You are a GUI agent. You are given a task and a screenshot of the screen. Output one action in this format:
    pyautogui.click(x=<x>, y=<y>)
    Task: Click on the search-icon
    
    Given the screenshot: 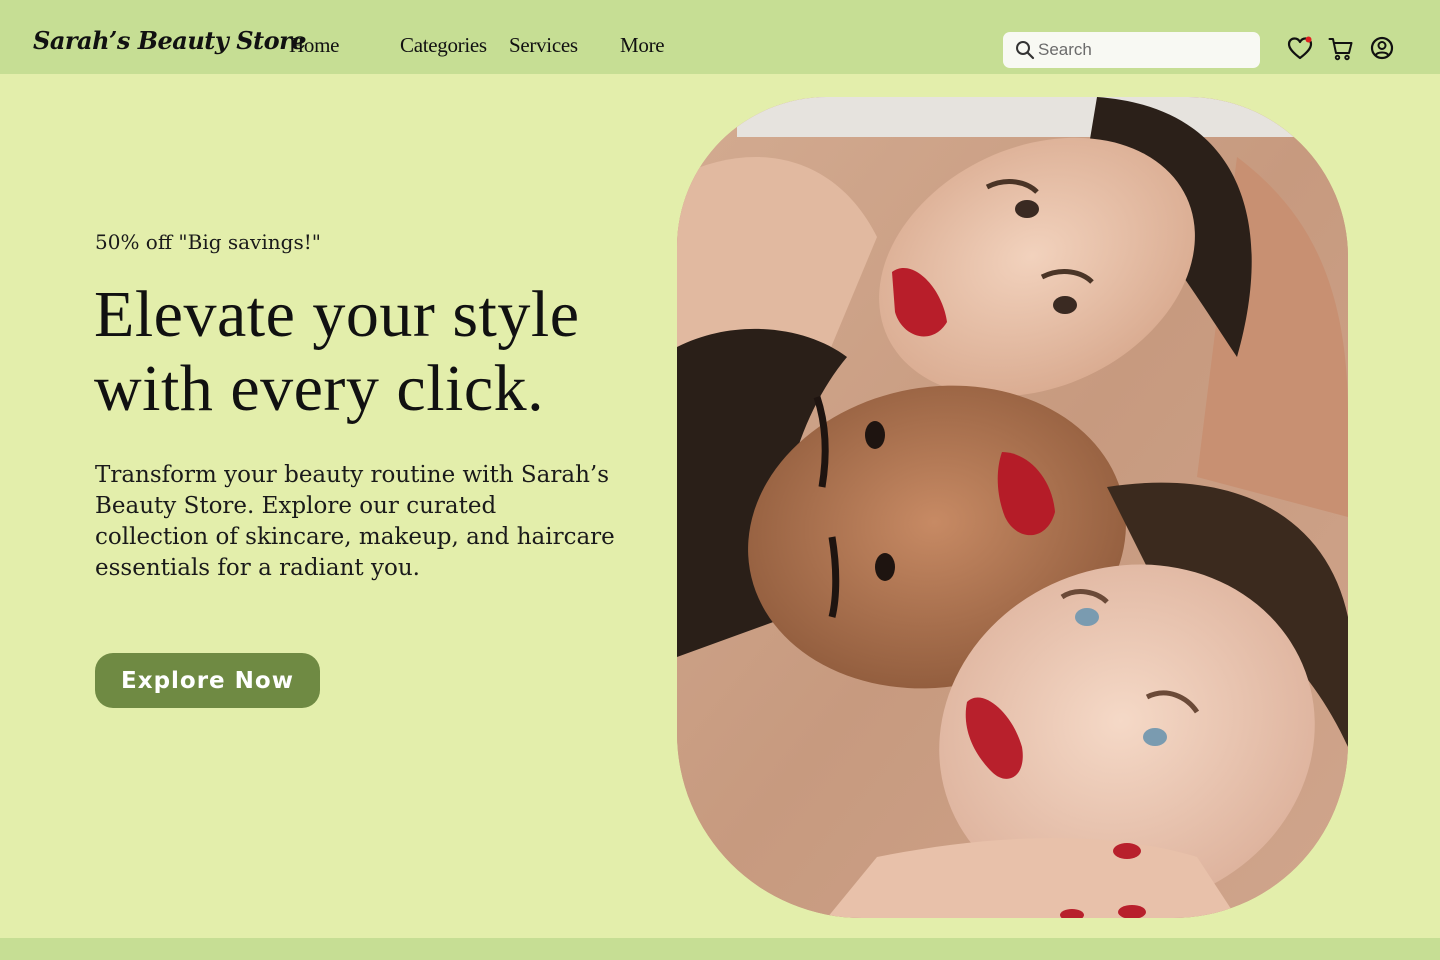 What is the action you would take?
    pyautogui.click(x=1025, y=50)
    